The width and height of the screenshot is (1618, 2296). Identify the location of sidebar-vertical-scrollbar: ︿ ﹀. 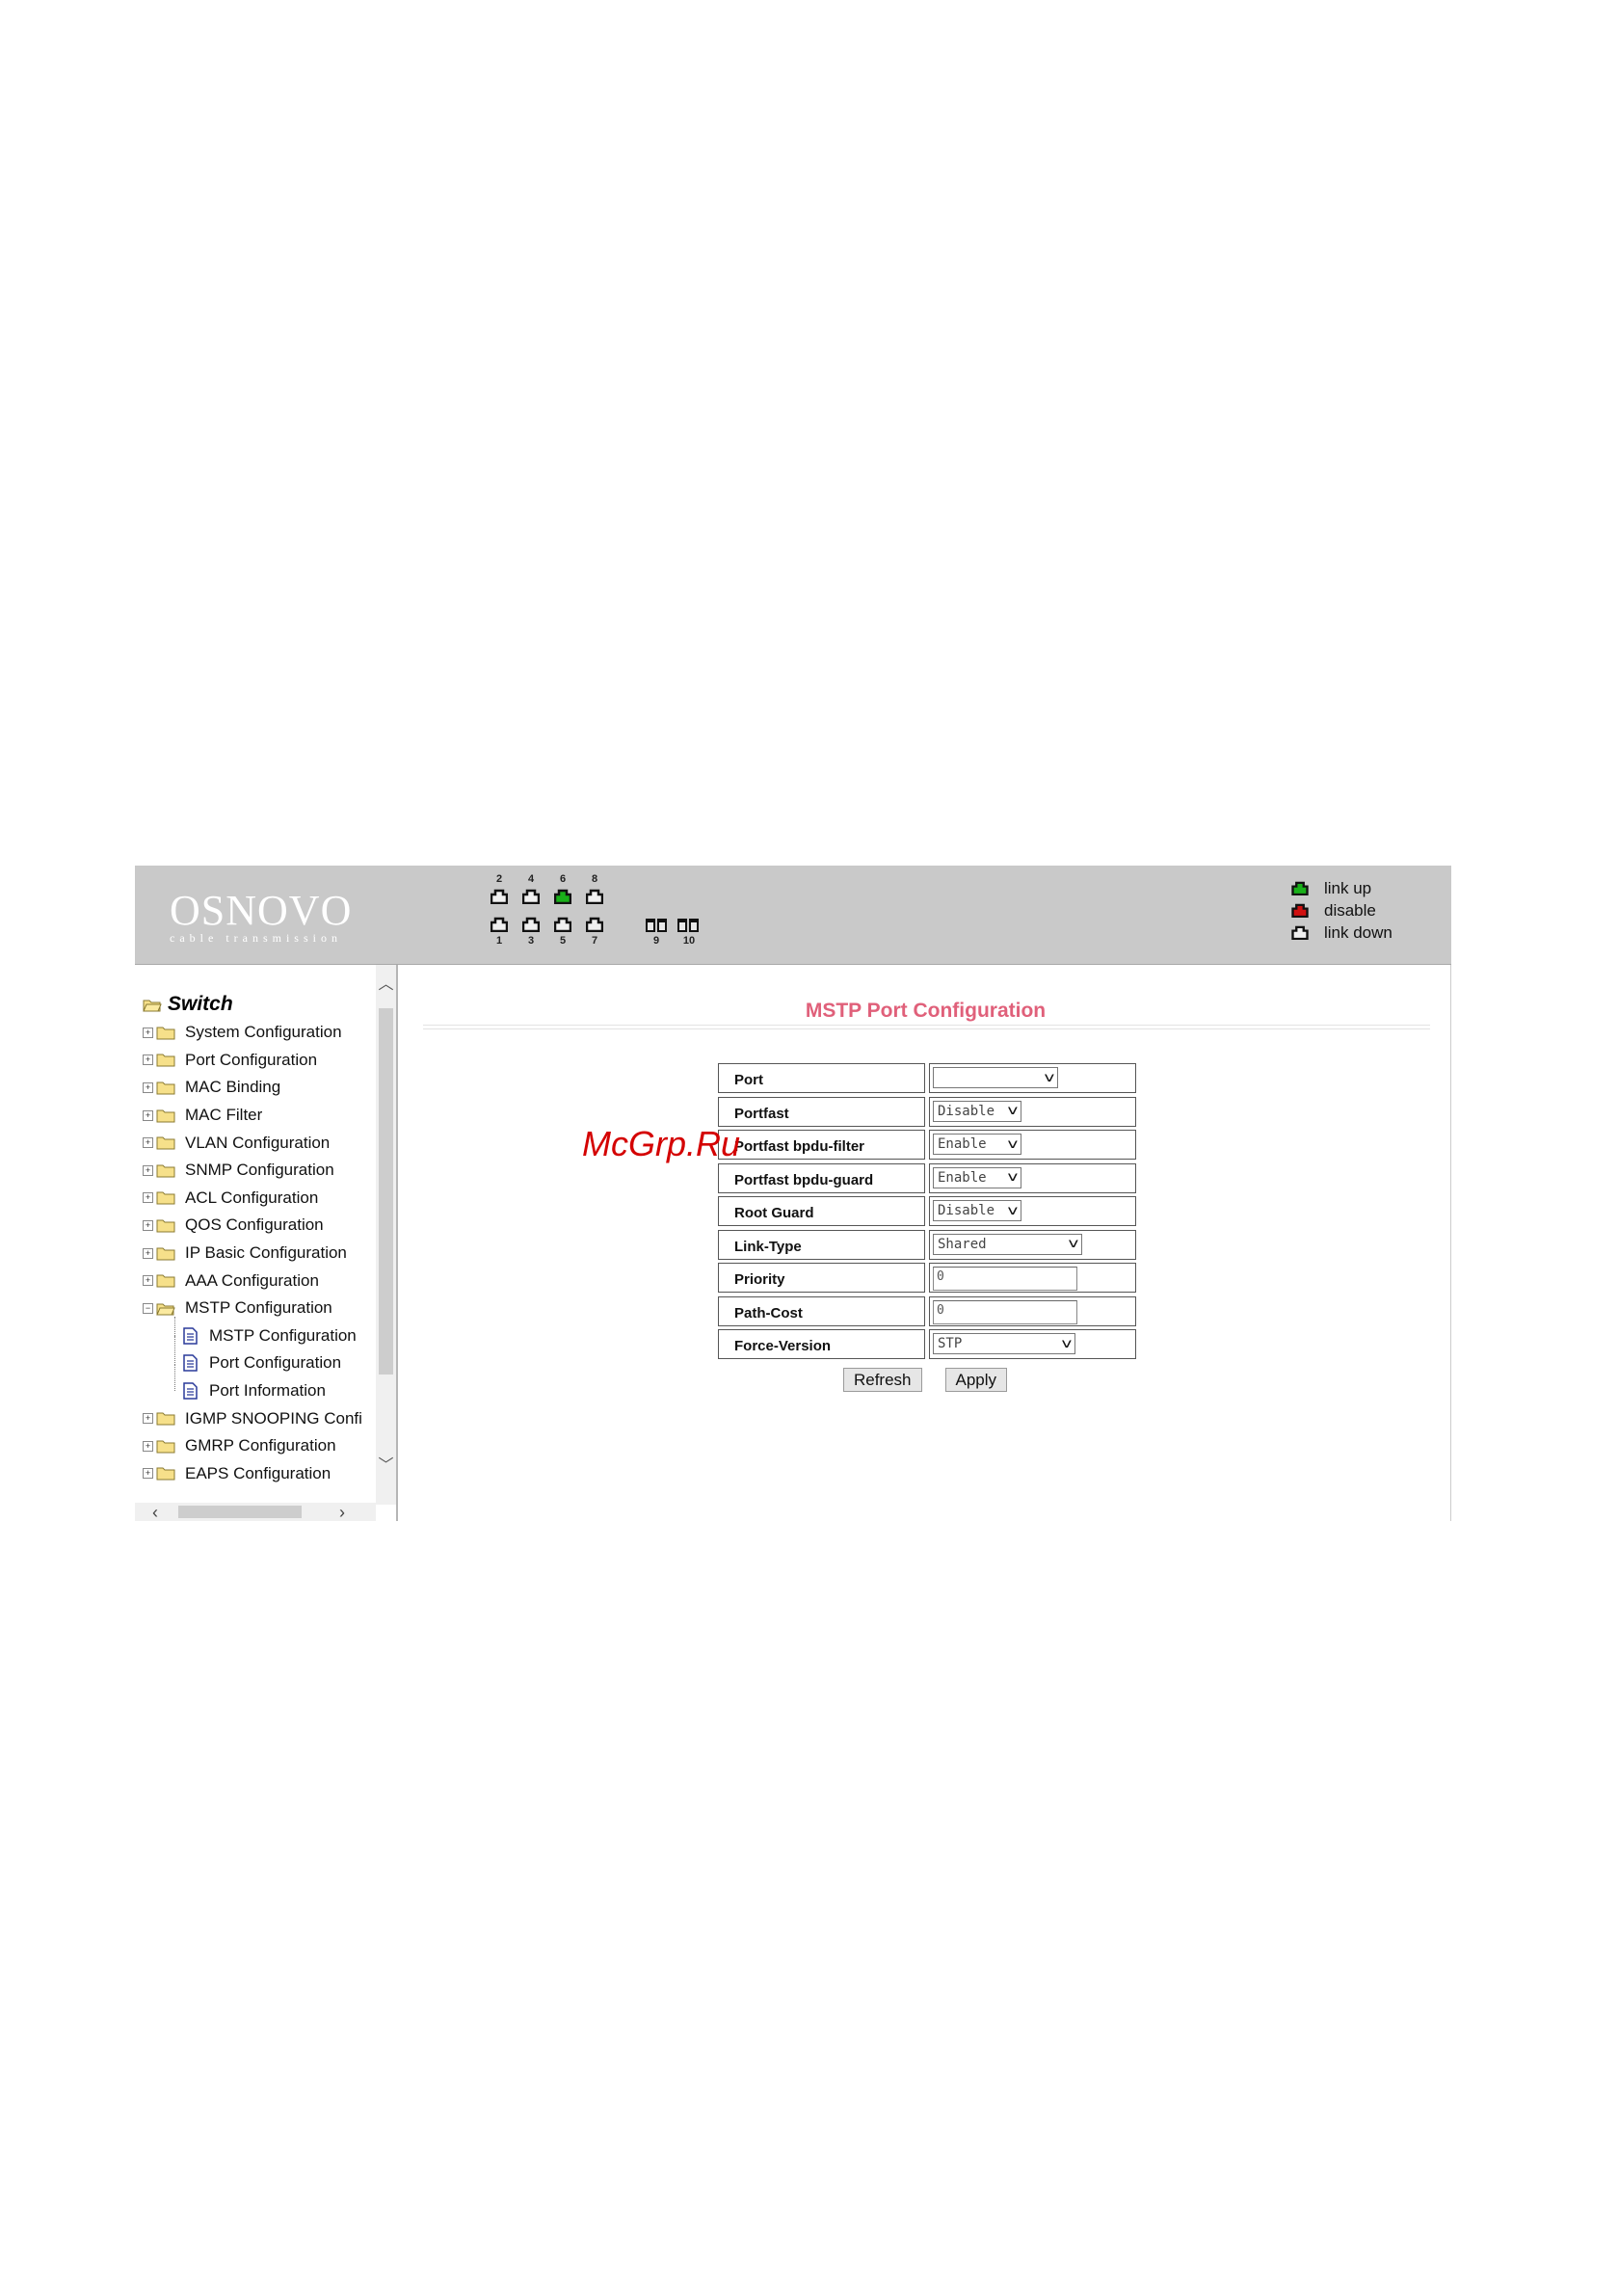
(386, 1235).